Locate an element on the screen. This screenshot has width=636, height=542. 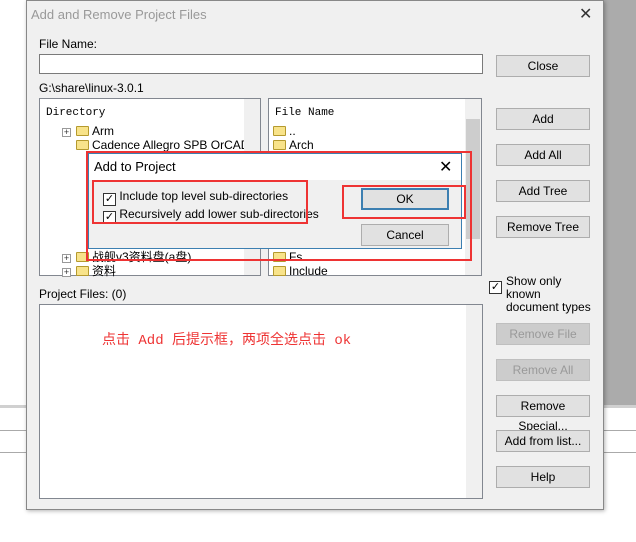
file-item: Arch is located at coordinates (293, 145).